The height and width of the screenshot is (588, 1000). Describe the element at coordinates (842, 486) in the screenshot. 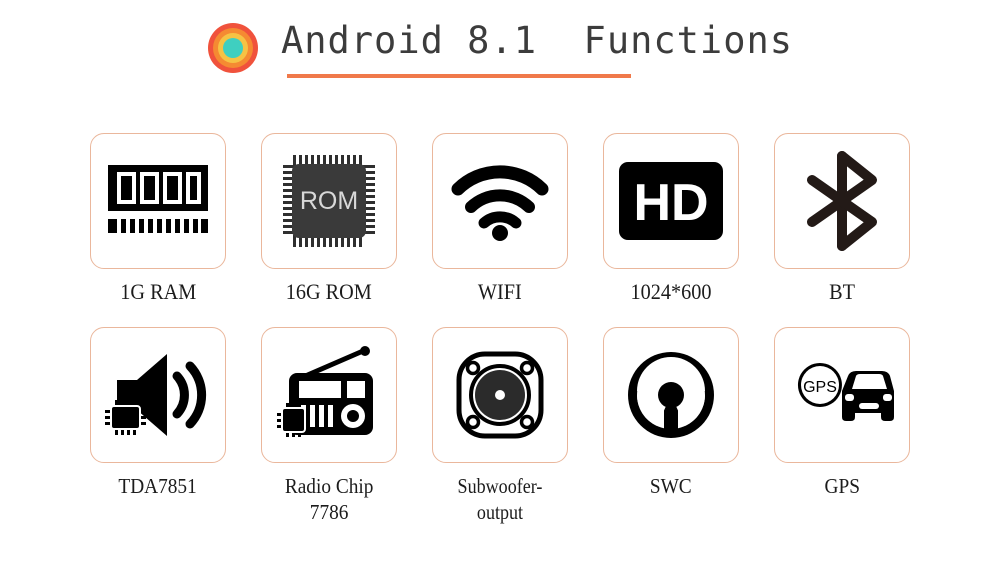

I see `feature-label: GPS` at that location.